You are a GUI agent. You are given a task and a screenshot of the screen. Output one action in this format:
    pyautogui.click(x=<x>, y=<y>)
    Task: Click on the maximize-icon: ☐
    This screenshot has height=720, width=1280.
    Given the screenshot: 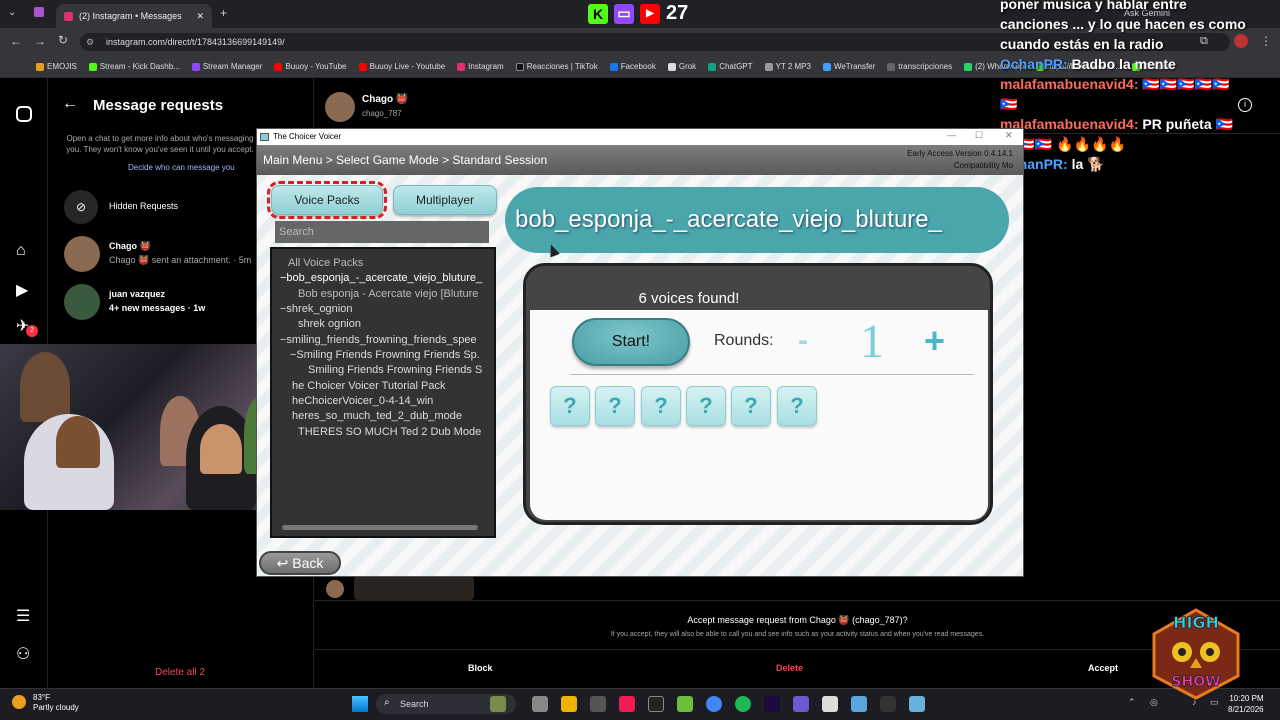 What is the action you would take?
    pyautogui.click(x=979, y=135)
    